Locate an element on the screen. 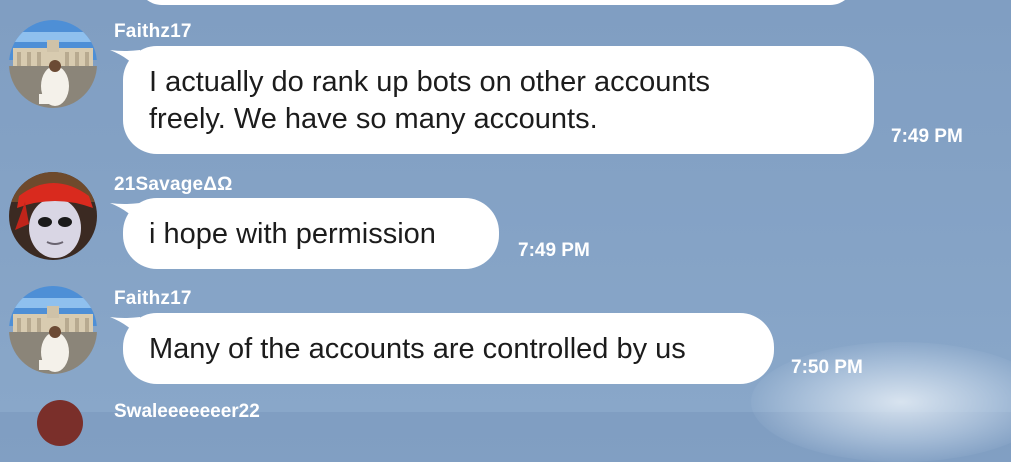 This screenshot has width=1011, height=462. sender-name: Swaleeeeeeer22 is located at coordinates (187, 412).